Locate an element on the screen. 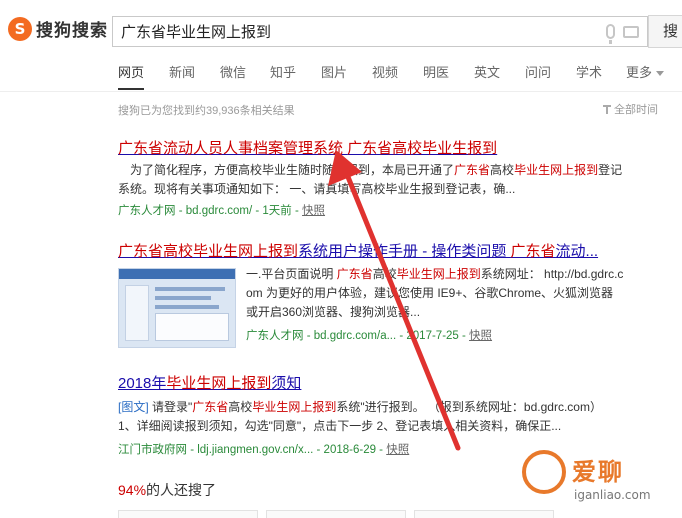 This screenshot has width=682, height=518. title-highlight: 广东省高校毕业生网上报到 is located at coordinates (208, 251).